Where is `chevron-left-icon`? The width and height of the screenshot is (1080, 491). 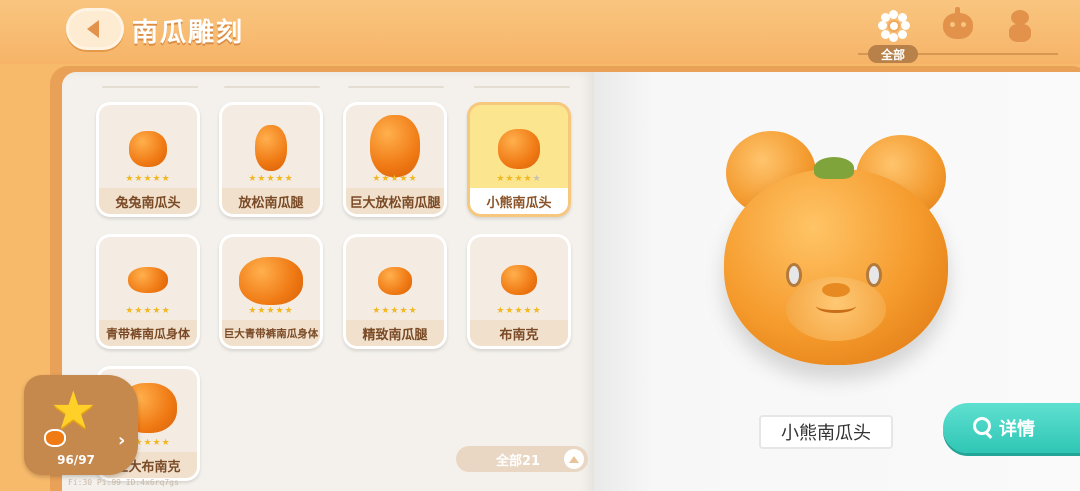 chevron-left-icon is located at coordinates (93, 29).